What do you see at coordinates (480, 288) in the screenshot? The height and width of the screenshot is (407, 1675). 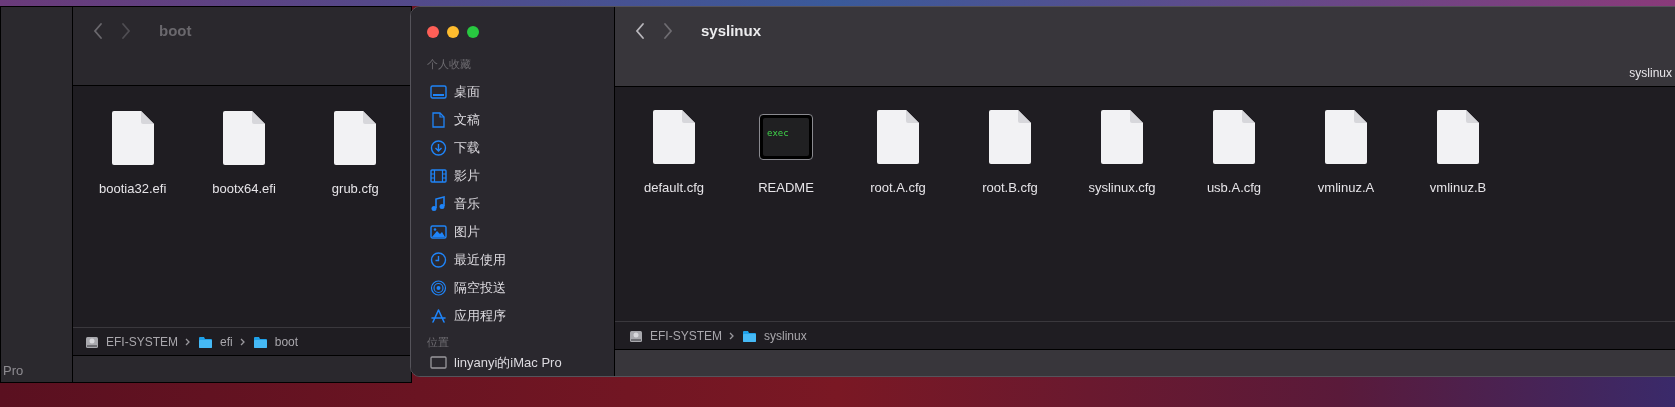 I see `sidebar-item: 隔空投送` at bounding box center [480, 288].